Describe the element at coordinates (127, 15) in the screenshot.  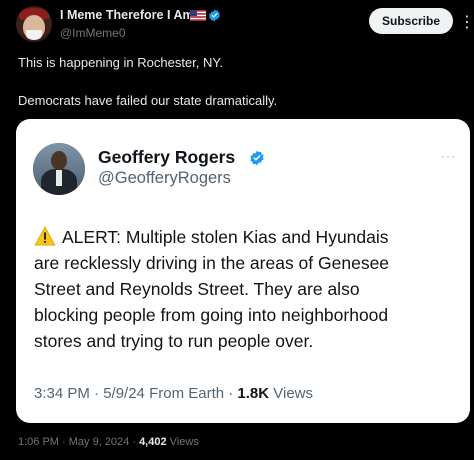
I see `author-name: I Meme Therefore I Am` at that location.